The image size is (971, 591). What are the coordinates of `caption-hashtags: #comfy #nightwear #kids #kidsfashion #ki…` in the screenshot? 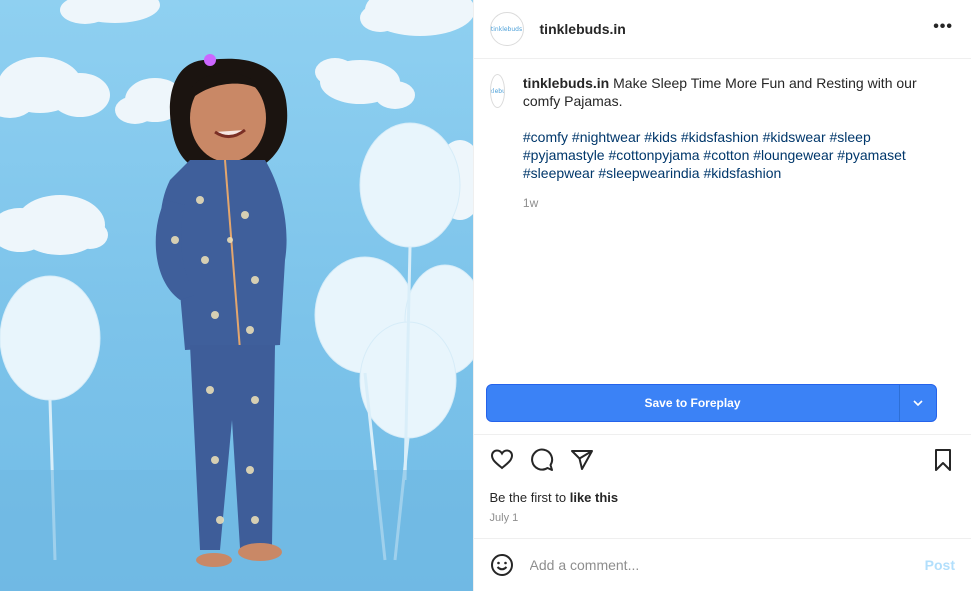 It's located at (731, 155).